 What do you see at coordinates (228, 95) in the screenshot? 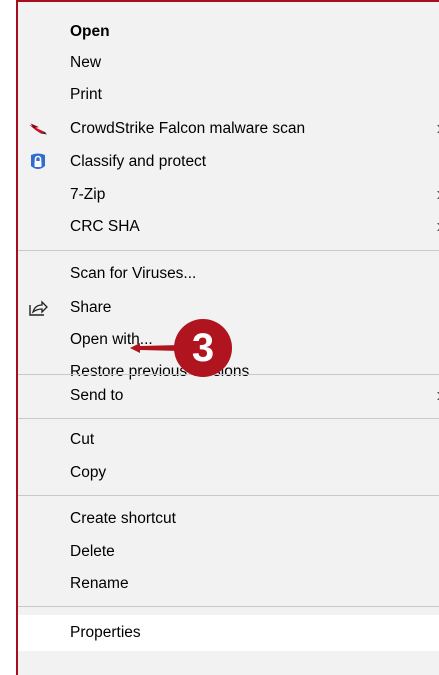
I see `menu-item-print: Print` at bounding box center [228, 95].